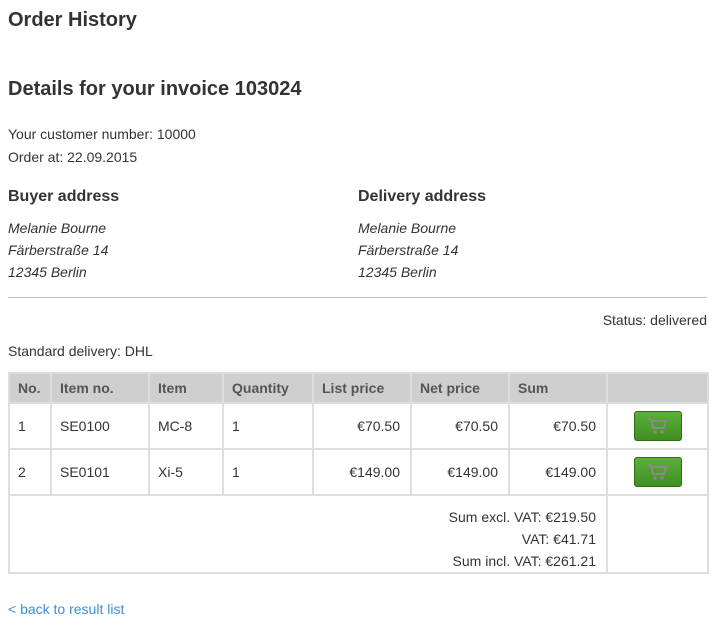 Image resolution: width=717 pixels, height=630 pixels. What do you see at coordinates (186, 426) in the screenshot?
I see `cell-item: MC-8` at bounding box center [186, 426].